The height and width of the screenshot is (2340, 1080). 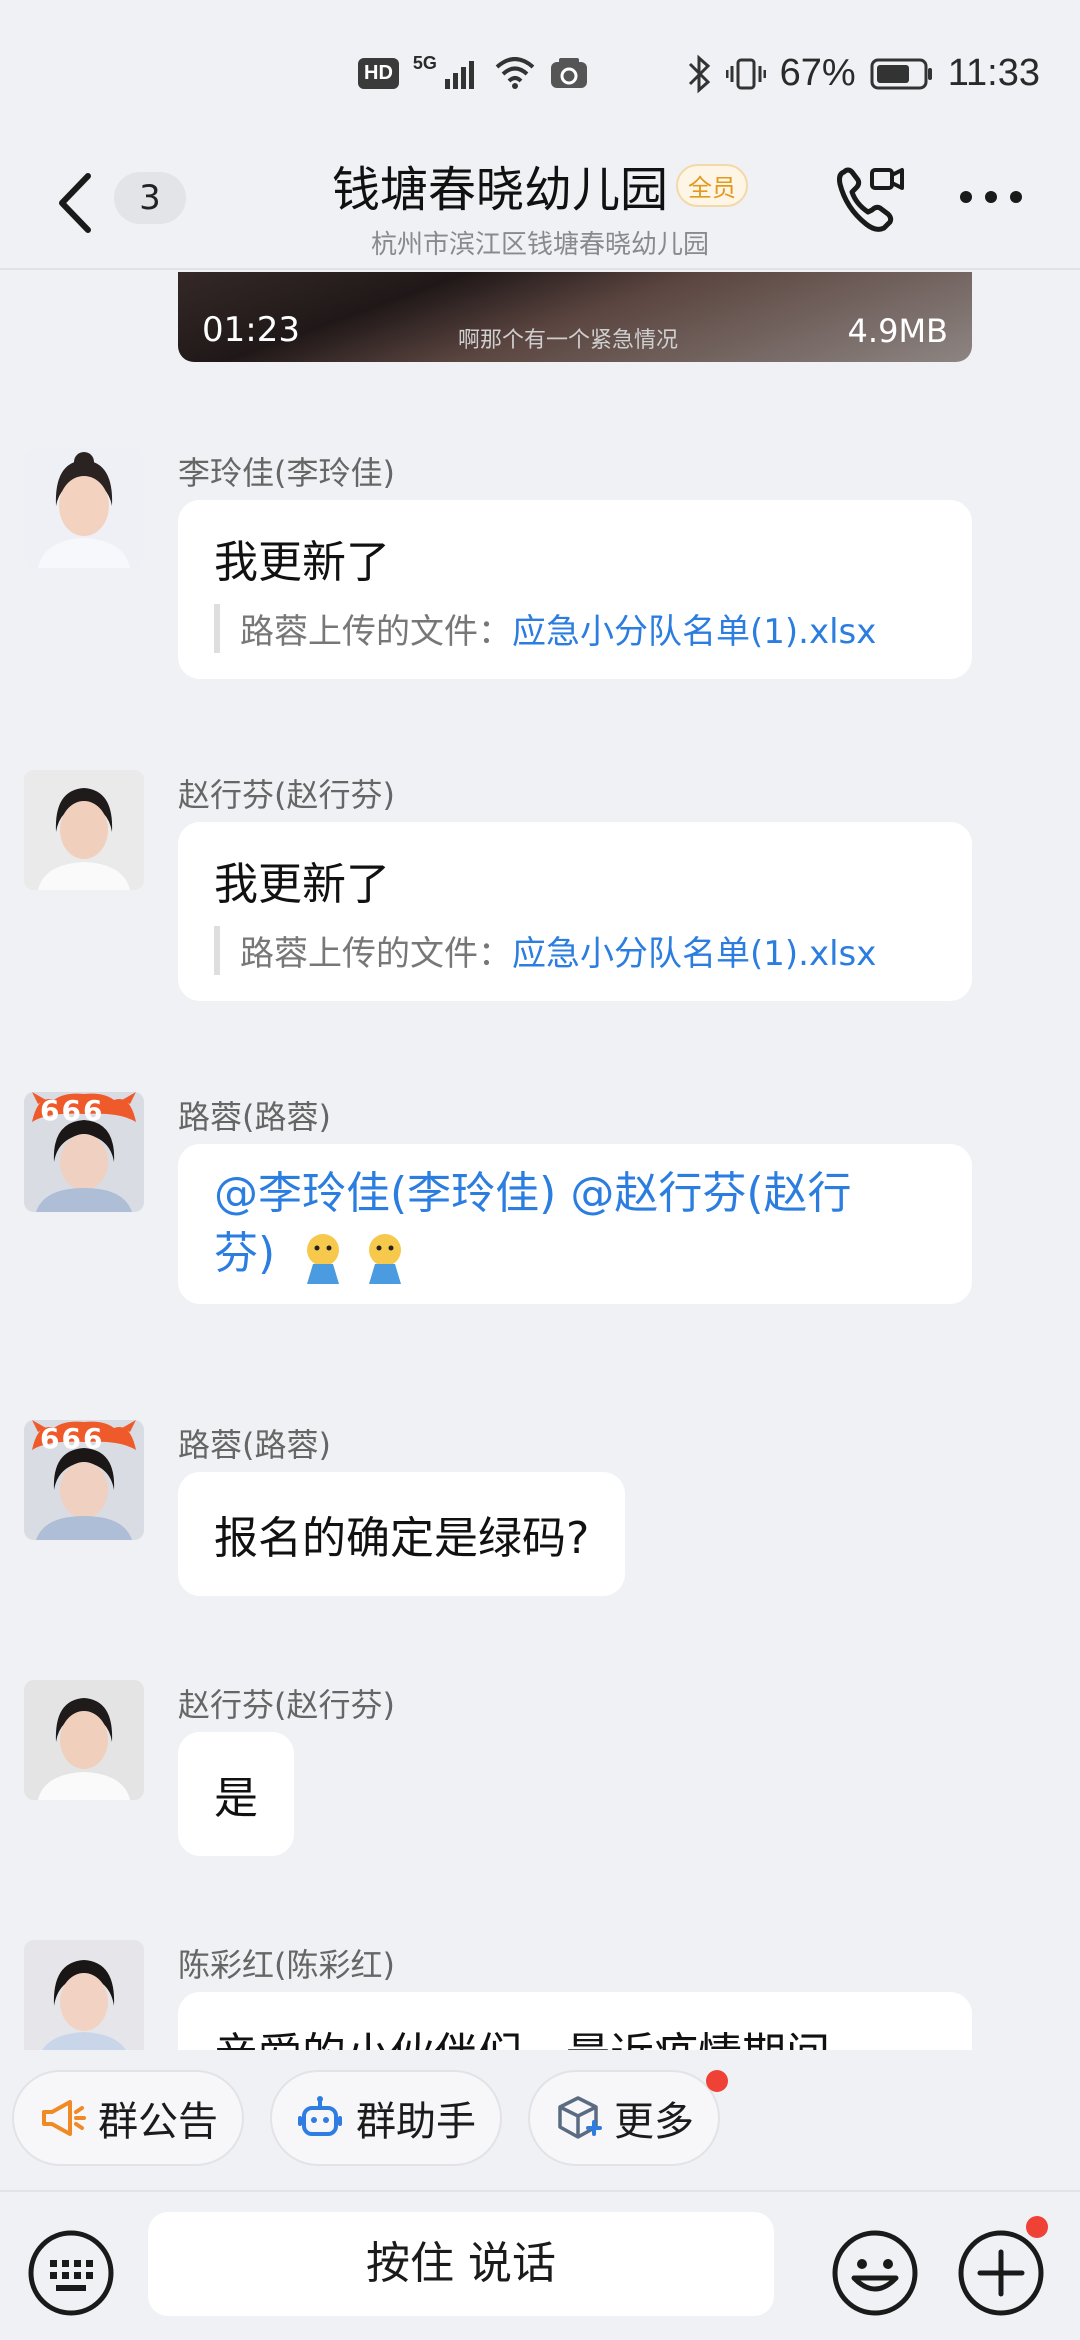 I want to click on vibrate-icon, so click(x=745, y=73).